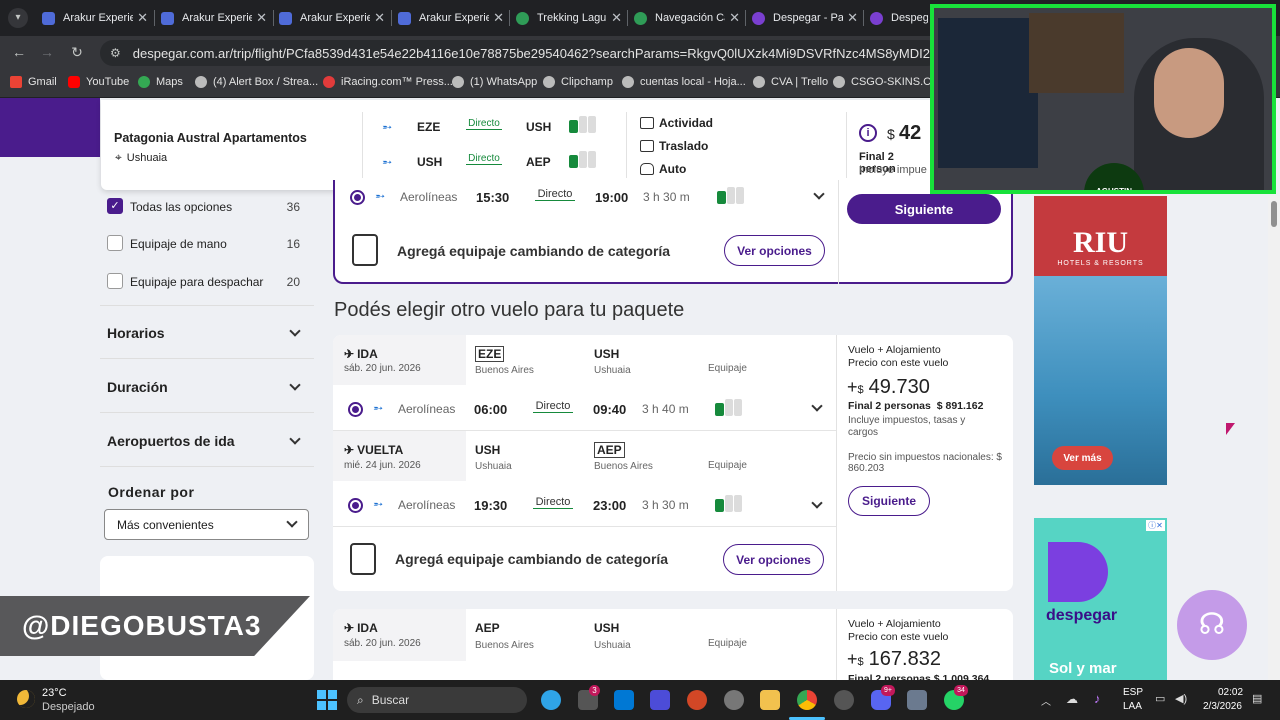 Image resolution: width=1280 pixels, height=720 pixels. Describe the element at coordinates (115, 243) in the screenshot. I see `checkbox-carry-on` at that location.